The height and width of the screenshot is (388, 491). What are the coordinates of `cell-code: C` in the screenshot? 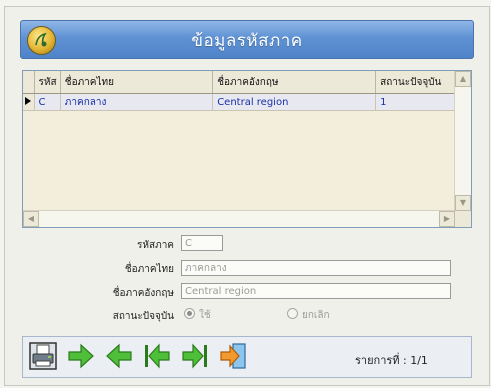 It's located at (47, 102).